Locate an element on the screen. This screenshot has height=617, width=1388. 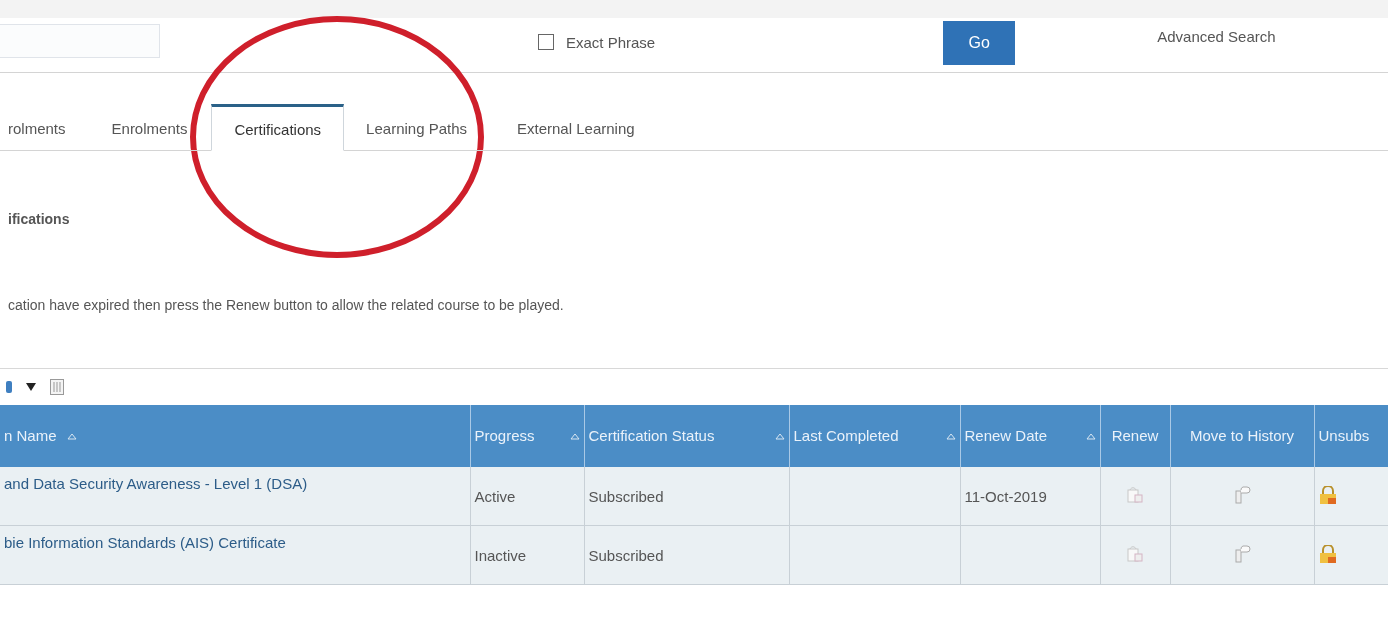
advanced-search-link: Advanced Search is located at coordinates (1216, 36).